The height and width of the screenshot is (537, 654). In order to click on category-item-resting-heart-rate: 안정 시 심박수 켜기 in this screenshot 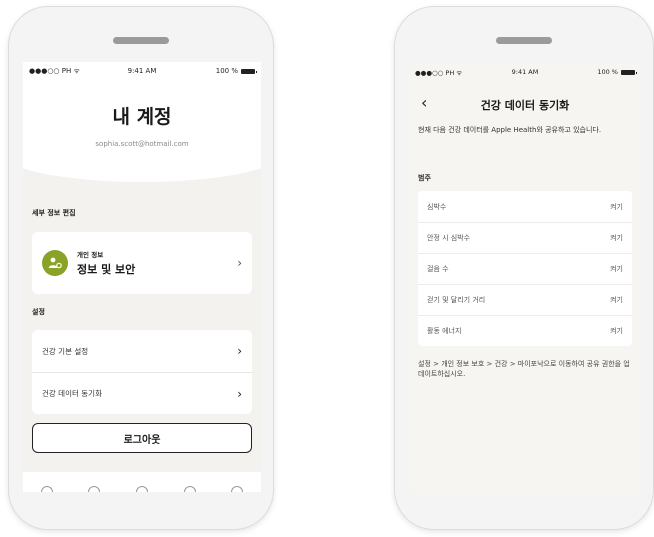, I will do `click(525, 237)`.